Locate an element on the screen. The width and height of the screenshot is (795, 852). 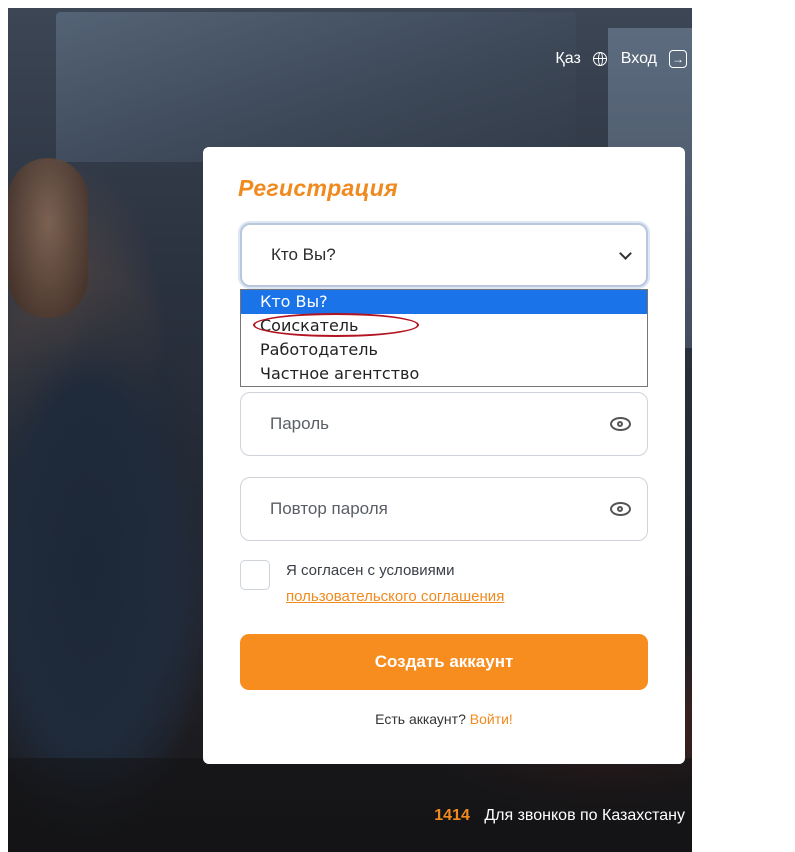
hotline-number: 1414 is located at coordinates (452, 815).